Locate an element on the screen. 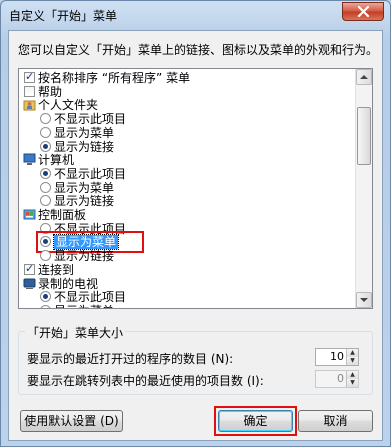 The height and width of the screenshot is (447, 391). vertical-scrollbar is located at coordinates (363, 188).